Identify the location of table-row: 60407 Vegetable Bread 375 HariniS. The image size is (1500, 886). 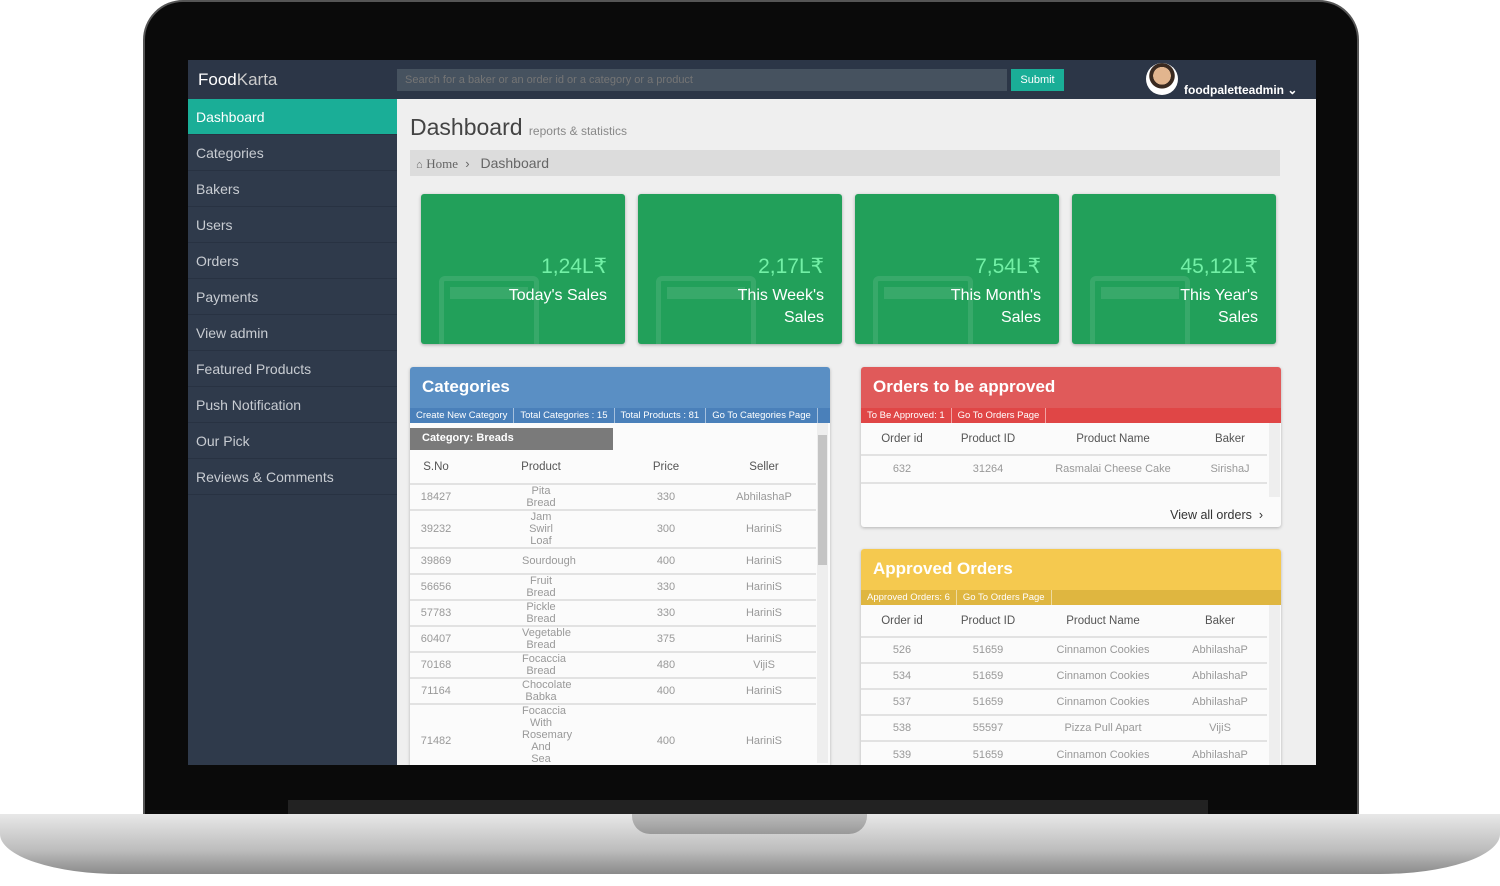
(613, 638).